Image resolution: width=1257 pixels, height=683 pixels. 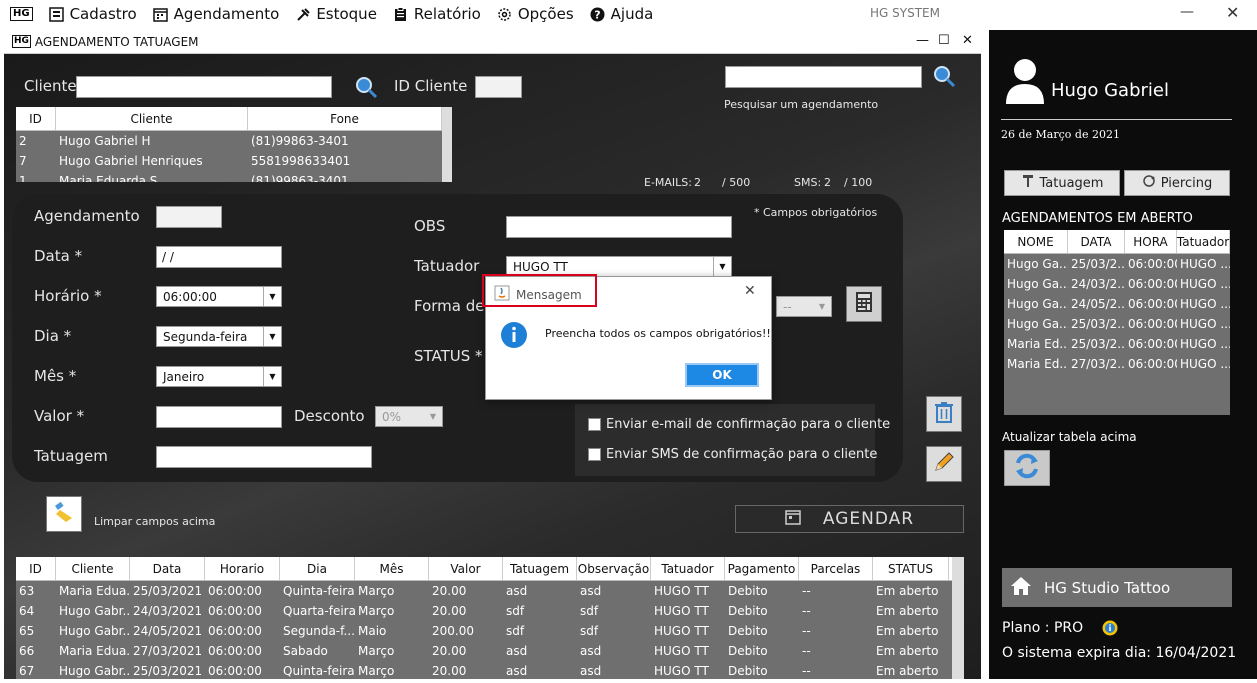 I want to click on studio-banner: HG Studio Tattoo, so click(x=1117, y=587).